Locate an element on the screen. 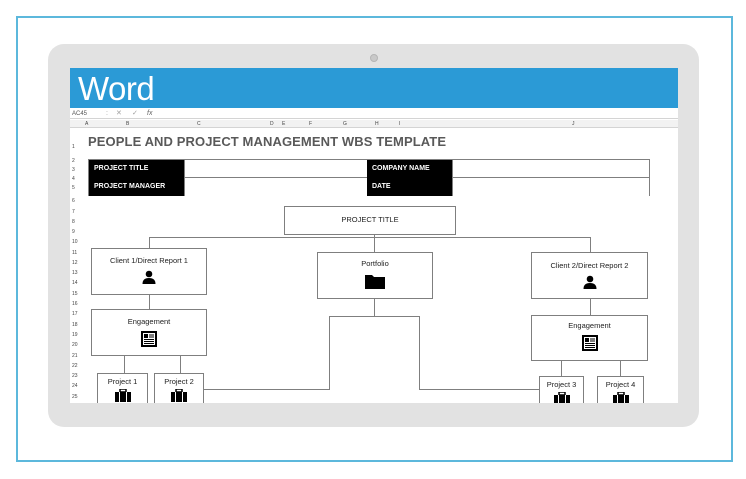 This screenshot has height=479, width=746. row-header: 20 is located at coordinates (75, 345).